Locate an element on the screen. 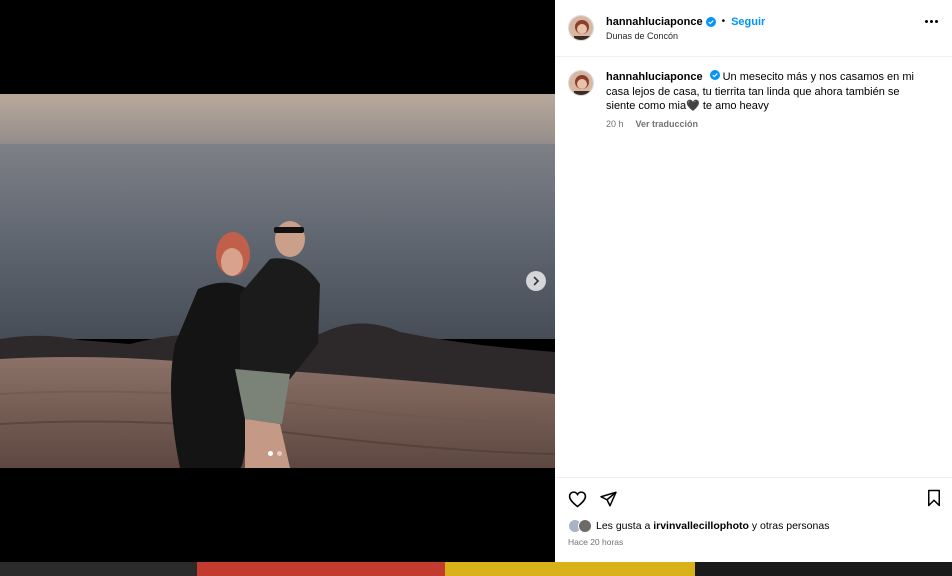  likes-prefix: Les gusta a is located at coordinates (623, 526).